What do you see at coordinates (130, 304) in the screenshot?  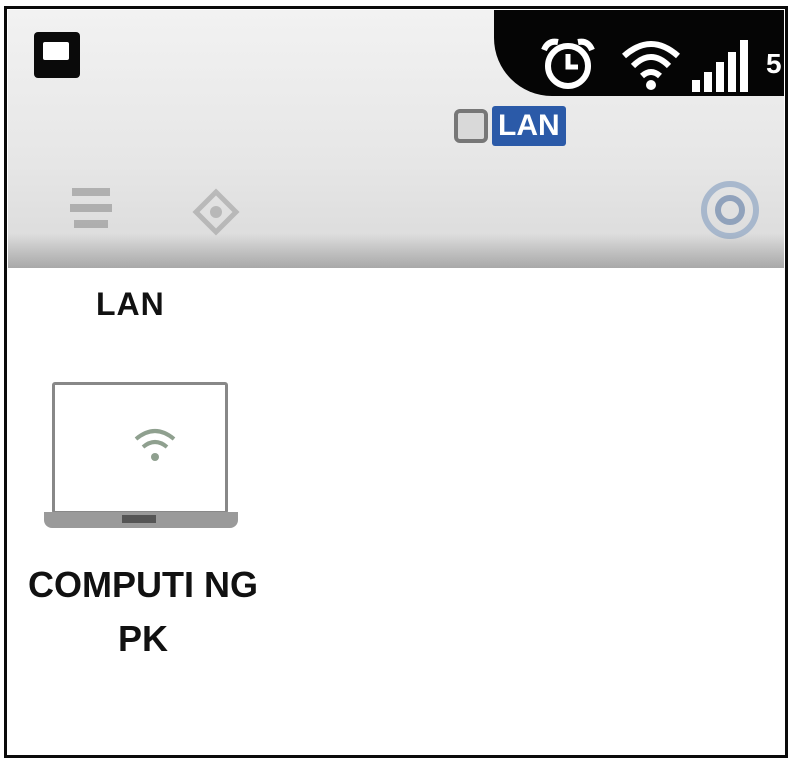 I see `section-label: LAN` at bounding box center [130, 304].